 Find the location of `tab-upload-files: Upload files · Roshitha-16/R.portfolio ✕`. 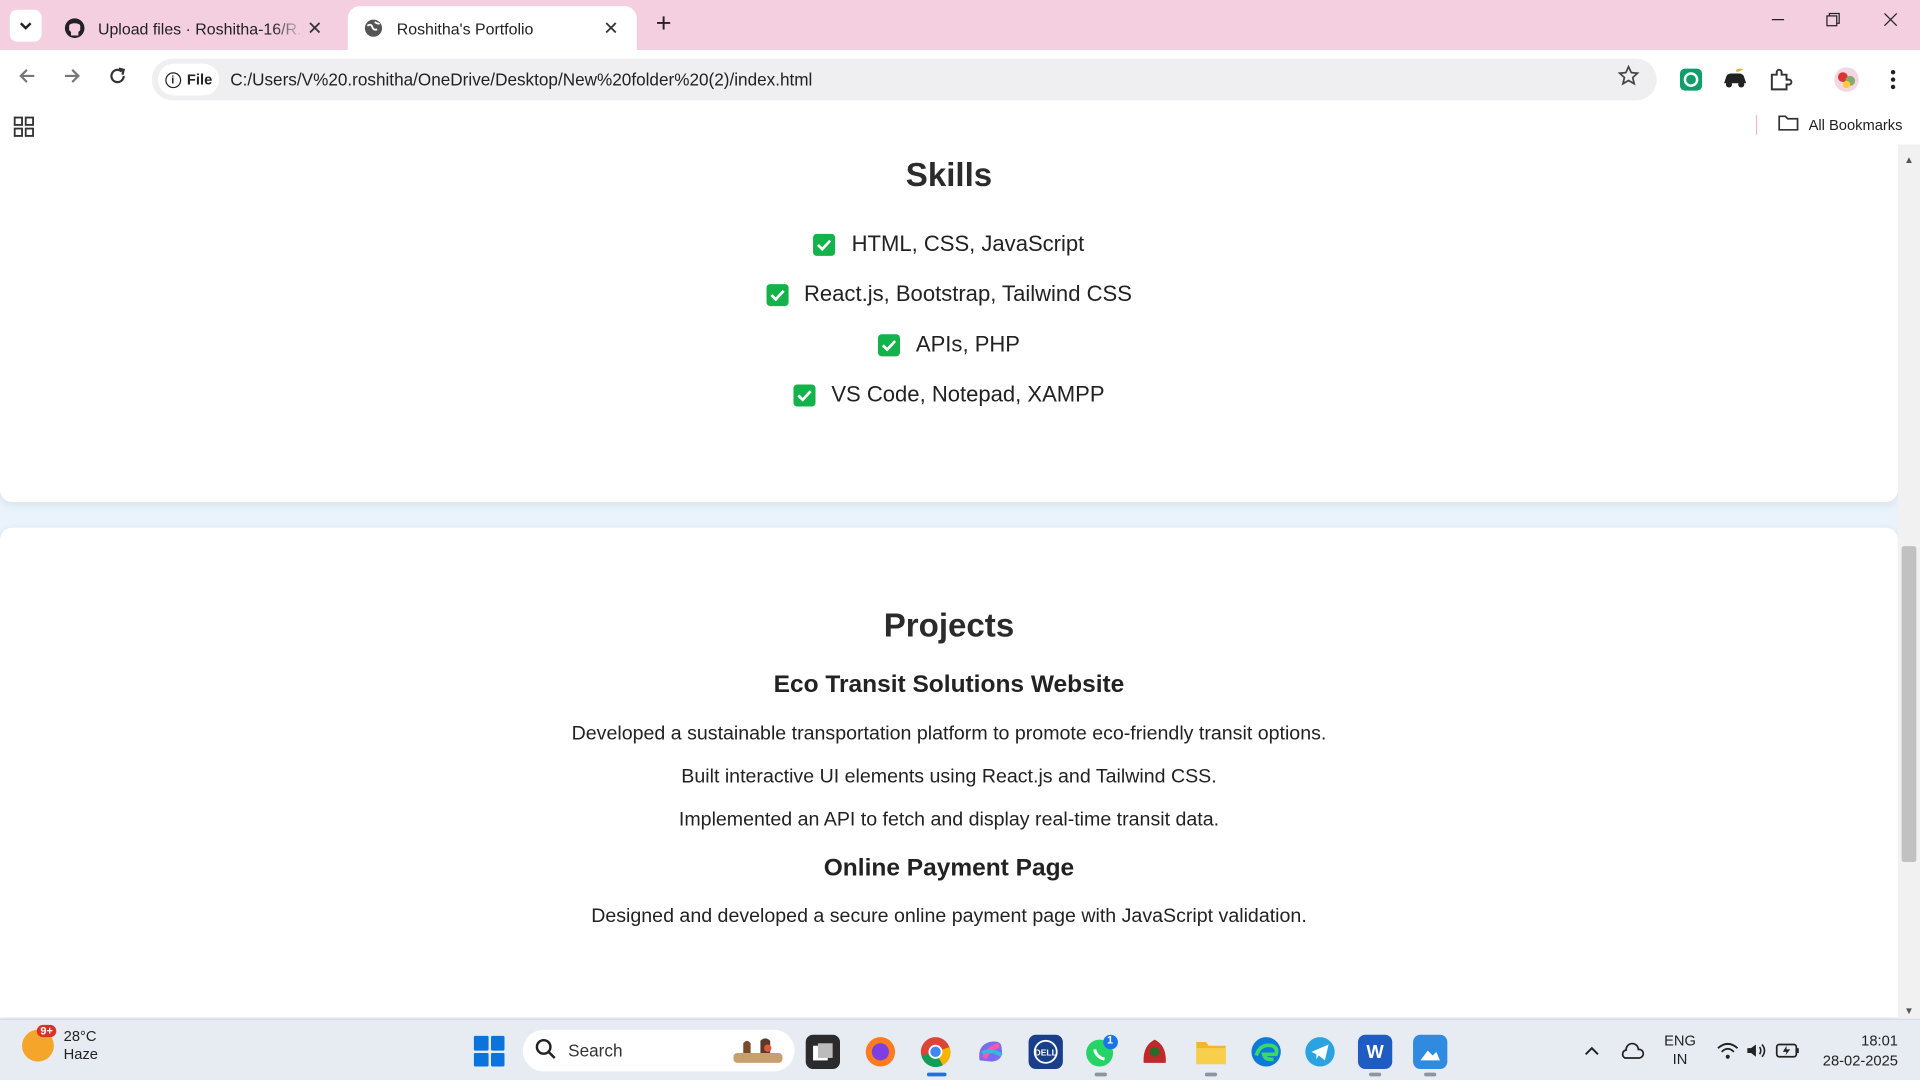

tab-upload-files: Upload files · Roshitha-16/R.portfolio ✕ is located at coordinates (194, 28).